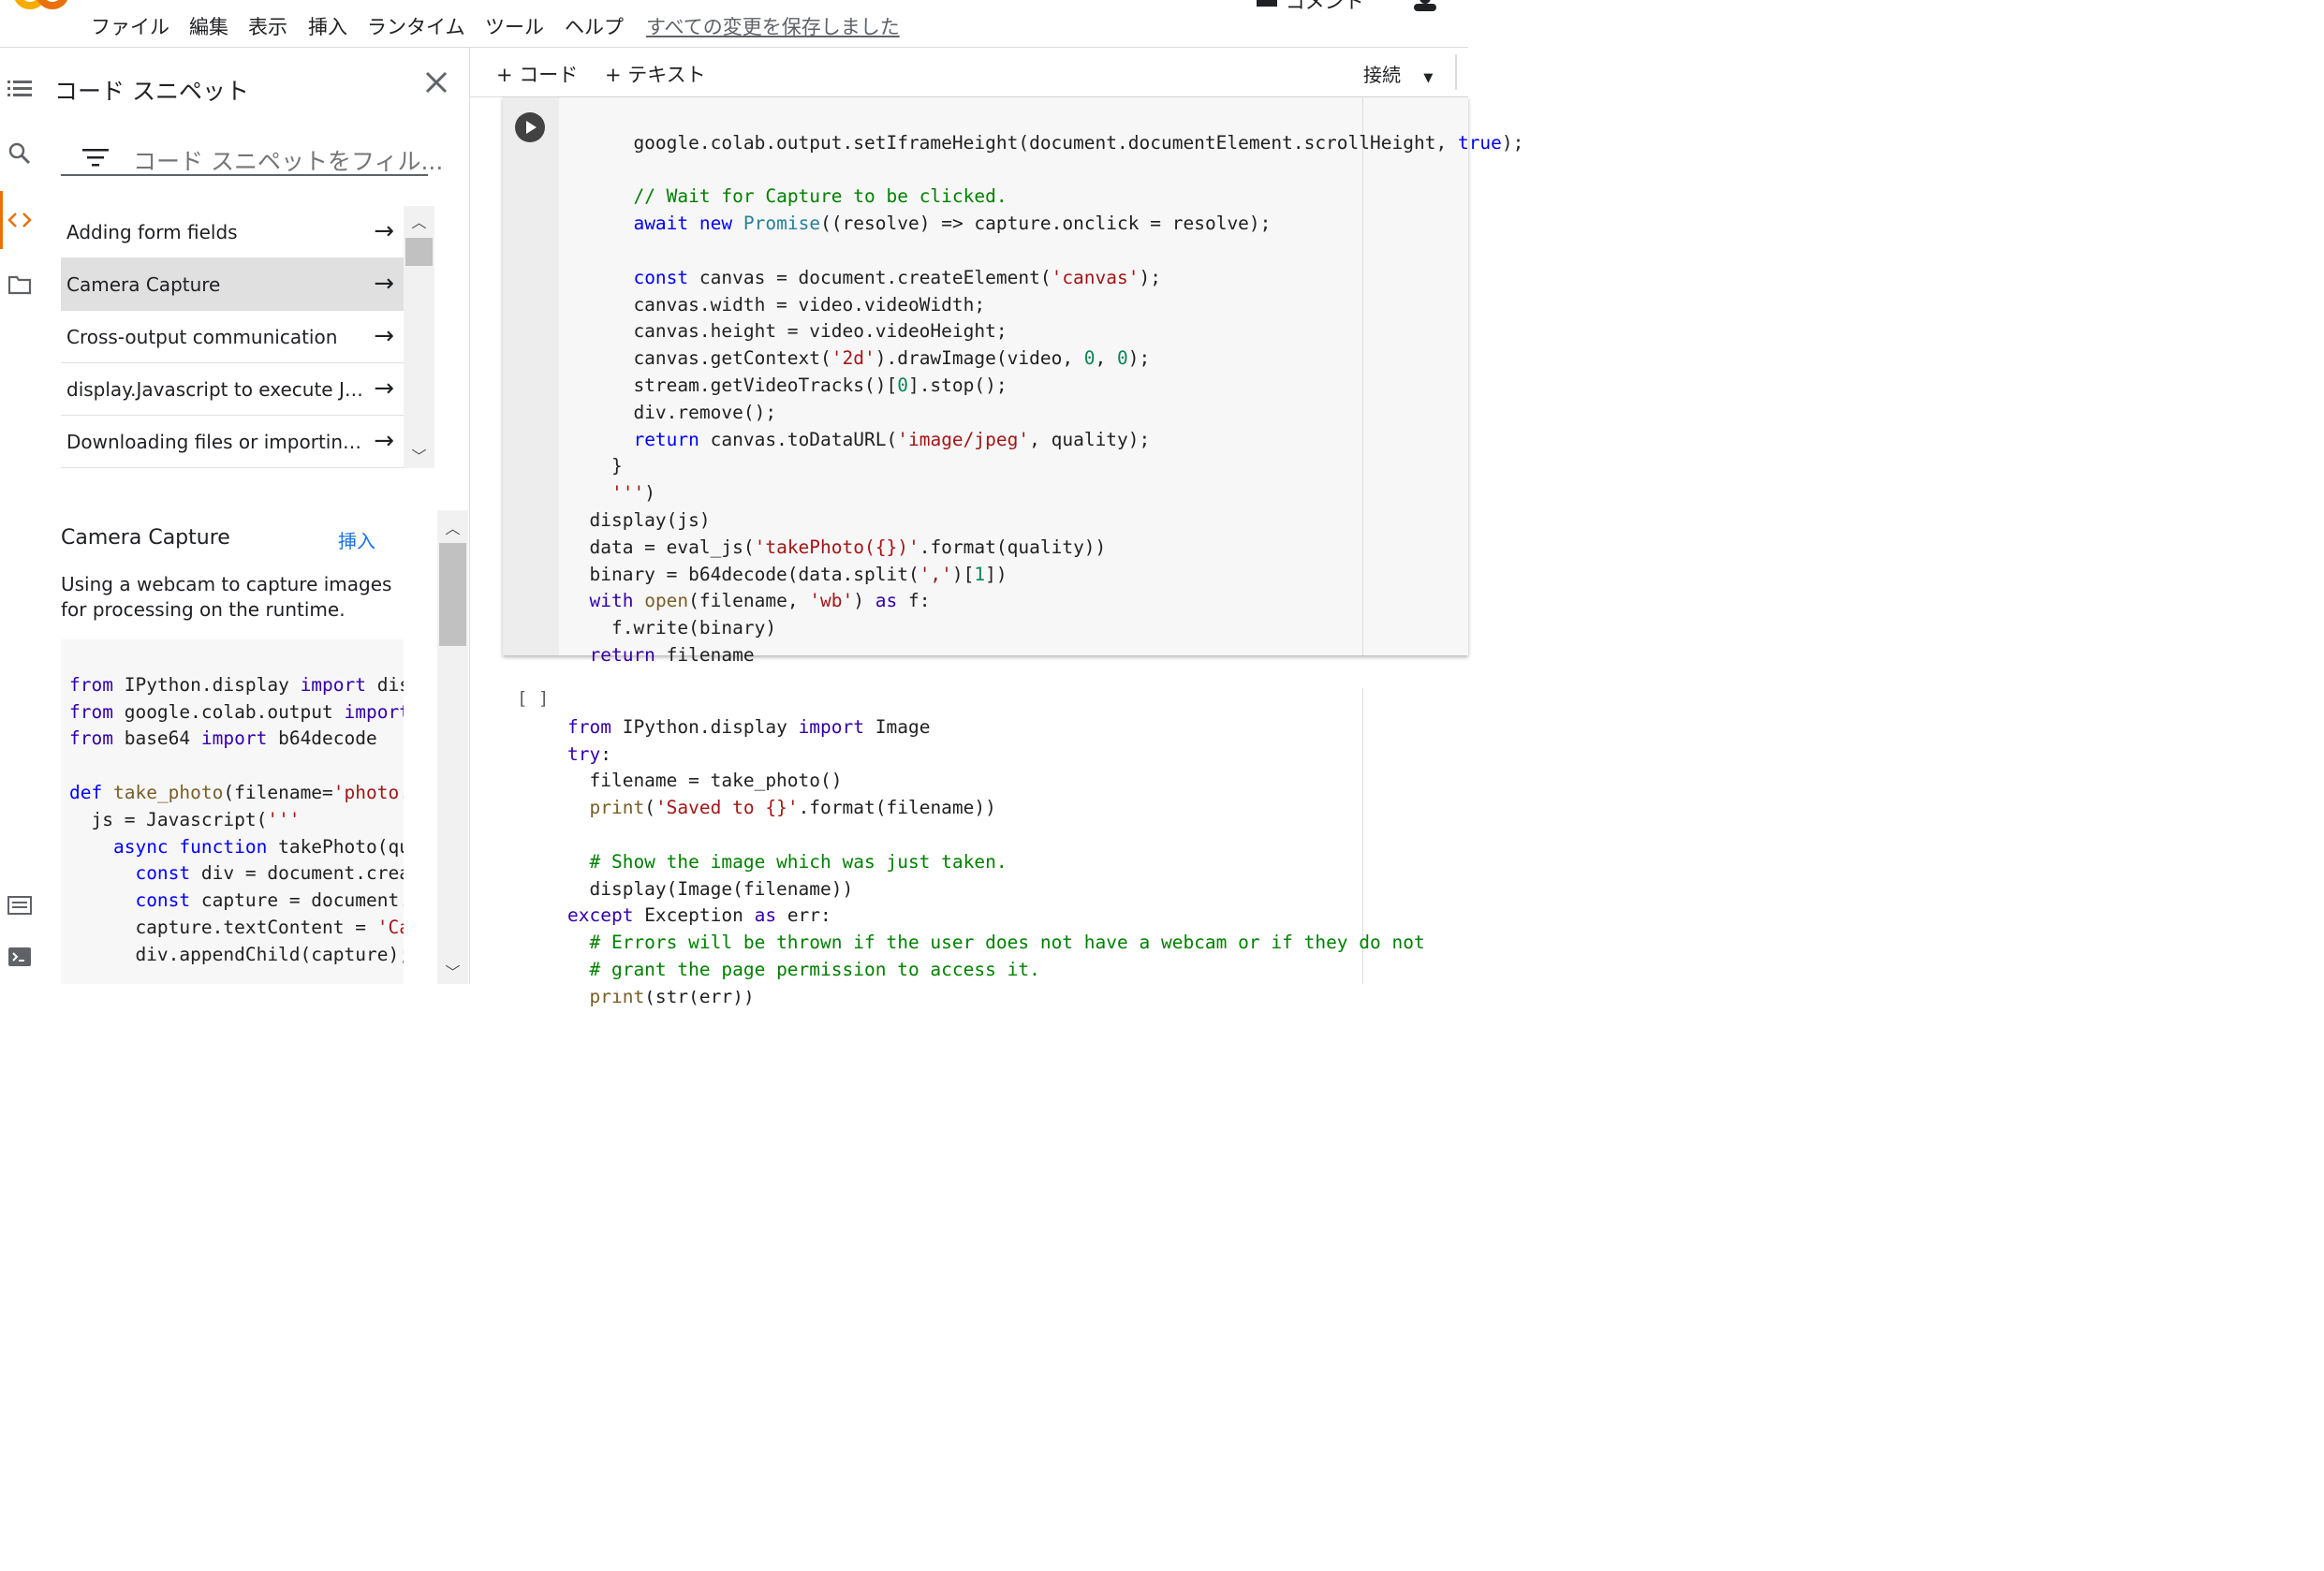 The height and width of the screenshot is (1571, 2324). What do you see at coordinates (185, 819) in the screenshot?
I see `code-line: js = Javascript('''` at bounding box center [185, 819].